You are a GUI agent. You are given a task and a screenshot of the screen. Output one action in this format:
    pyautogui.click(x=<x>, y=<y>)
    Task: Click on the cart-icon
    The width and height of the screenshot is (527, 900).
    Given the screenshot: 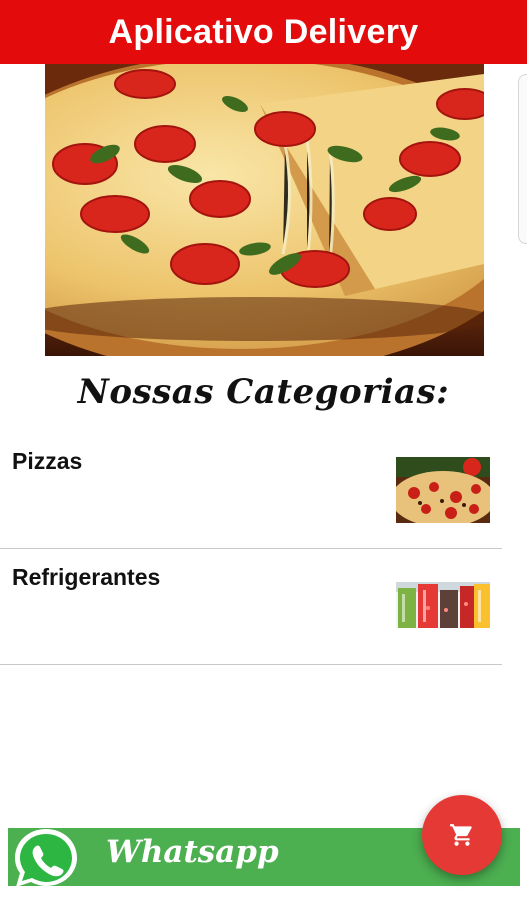 What is the action you would take?
    pyautogui.click(x=461, y=835)
    